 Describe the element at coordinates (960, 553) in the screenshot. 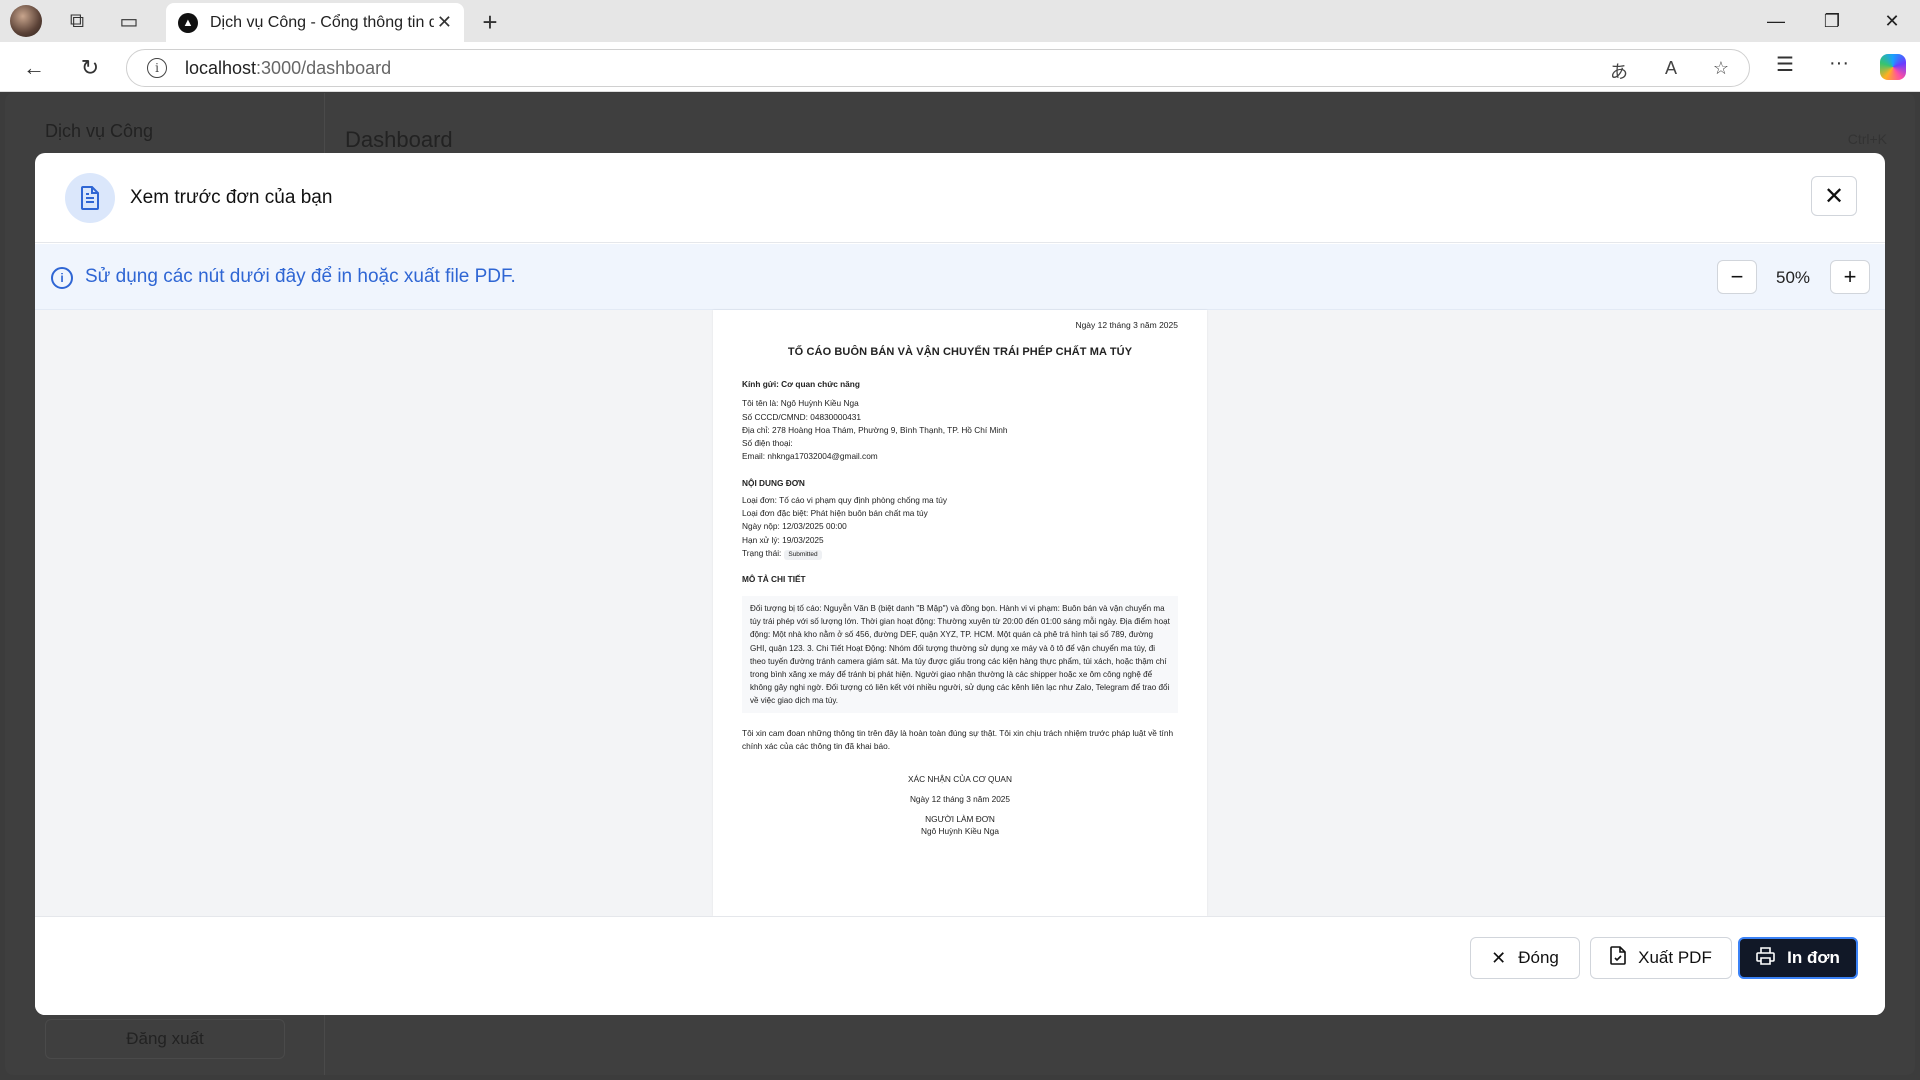

I see `doc-status-line: Trạng thái: Submitted` at that location.